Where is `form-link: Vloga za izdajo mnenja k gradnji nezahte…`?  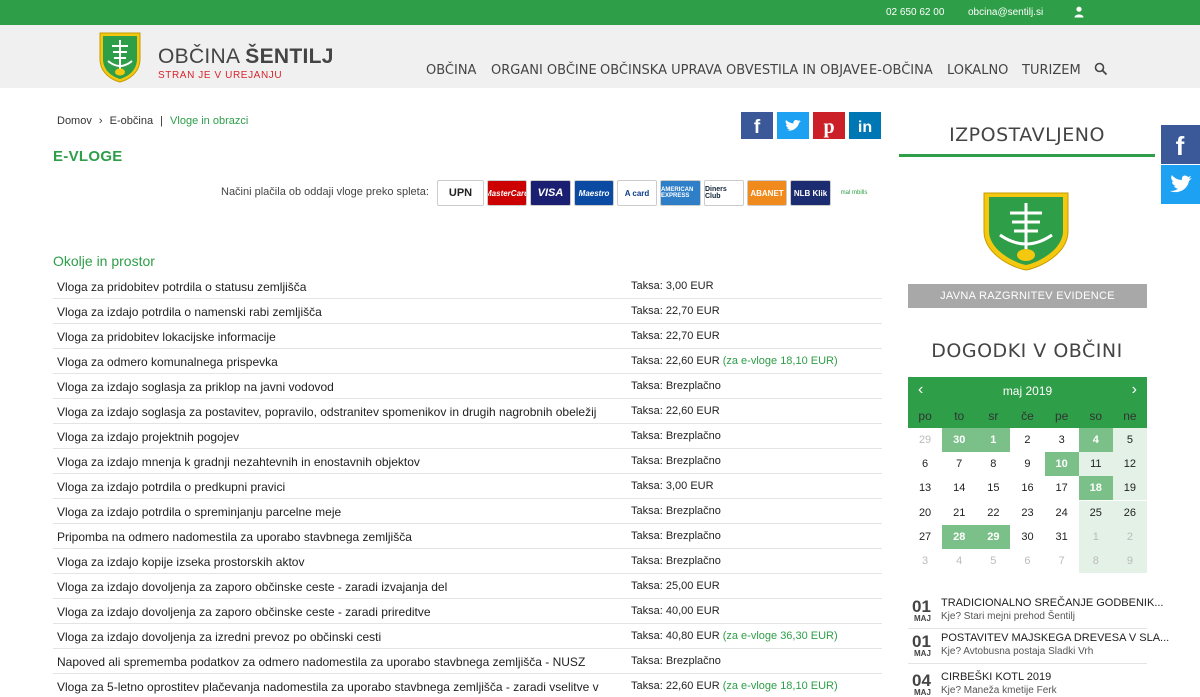
form-link: Vloga za izdajo mnenja k gradnji nezahte… is located at coordinates (238, 462).